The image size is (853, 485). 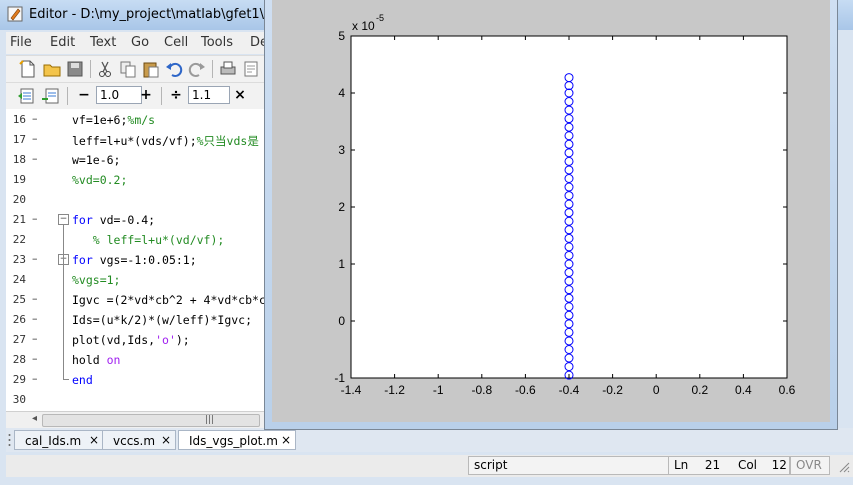 I want to click on y-tick-label: 4, so click(x=341, y=93).